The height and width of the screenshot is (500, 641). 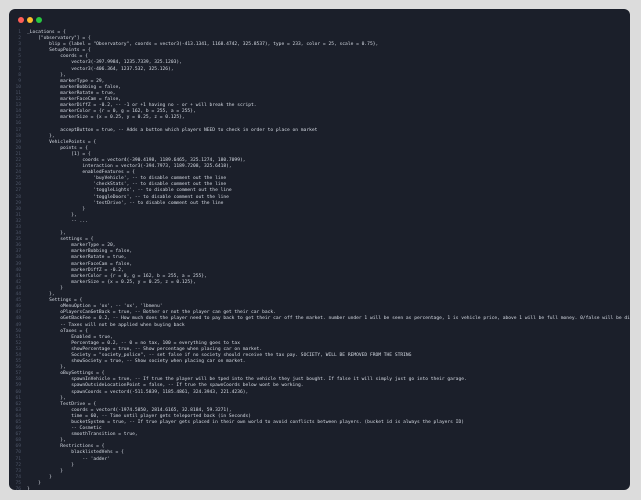 What do you see at coordinates (319, 488) in the screenshot?
I see `code-line: 76}` at bounding box center [319, 488].